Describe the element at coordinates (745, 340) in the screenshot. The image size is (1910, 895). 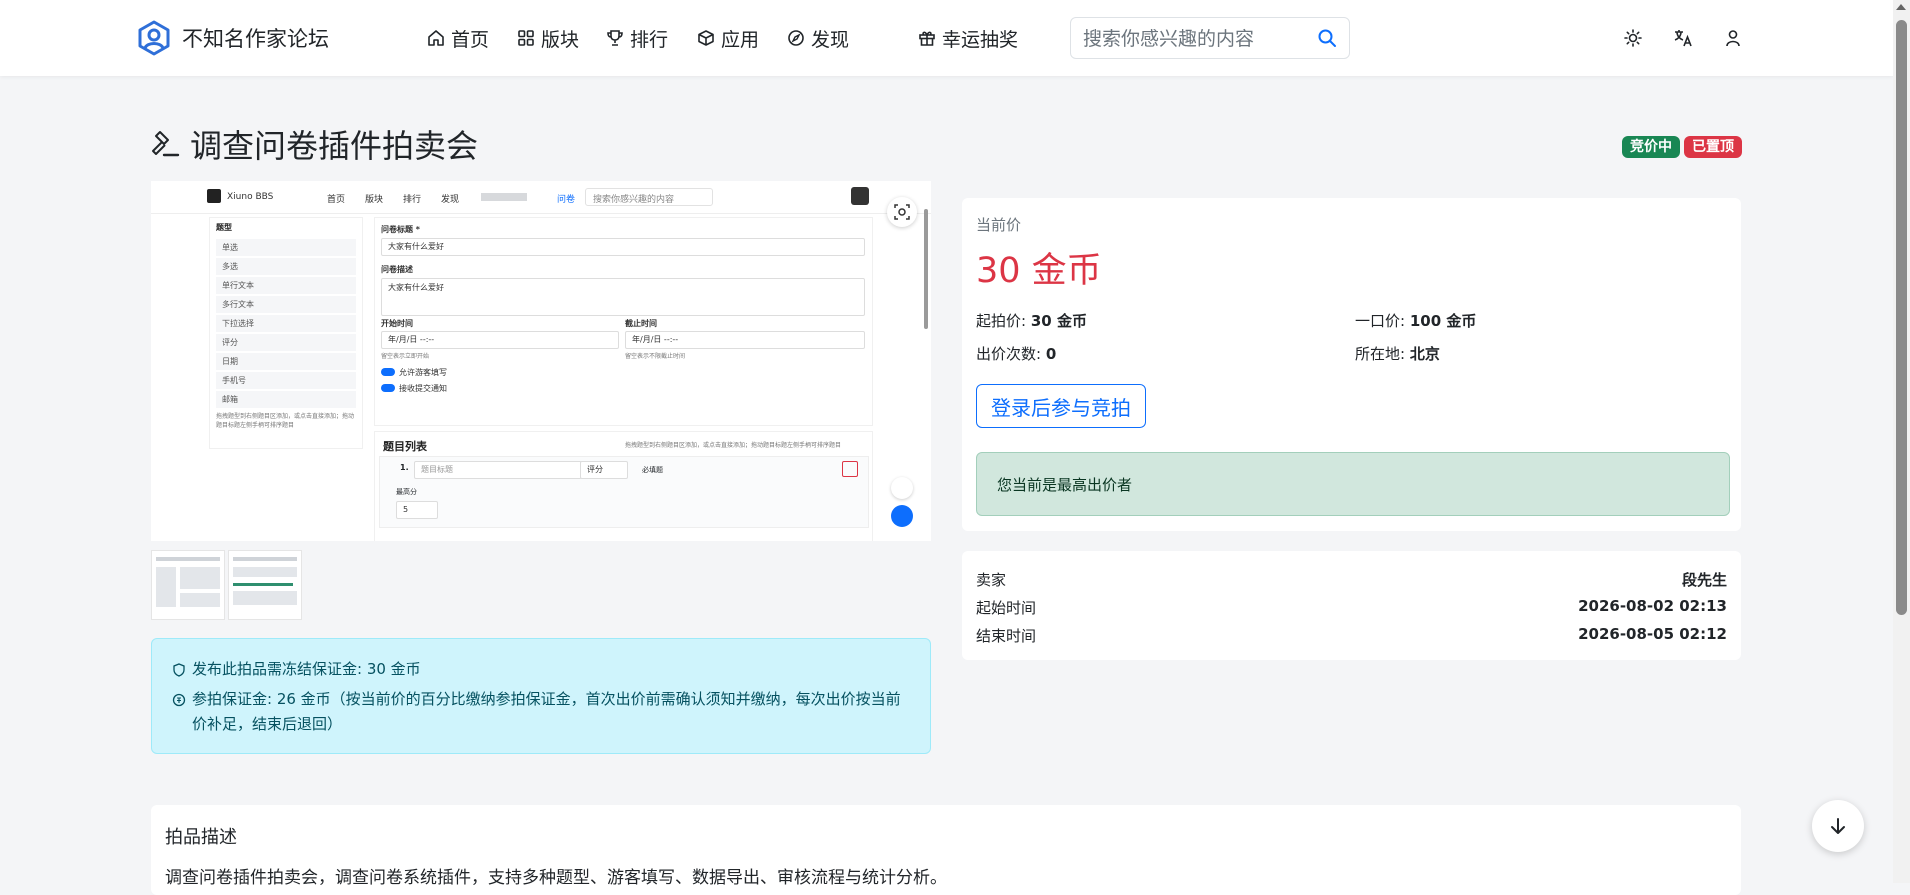
I see `preview-end-field: 年/月/日 --:--` at that location.